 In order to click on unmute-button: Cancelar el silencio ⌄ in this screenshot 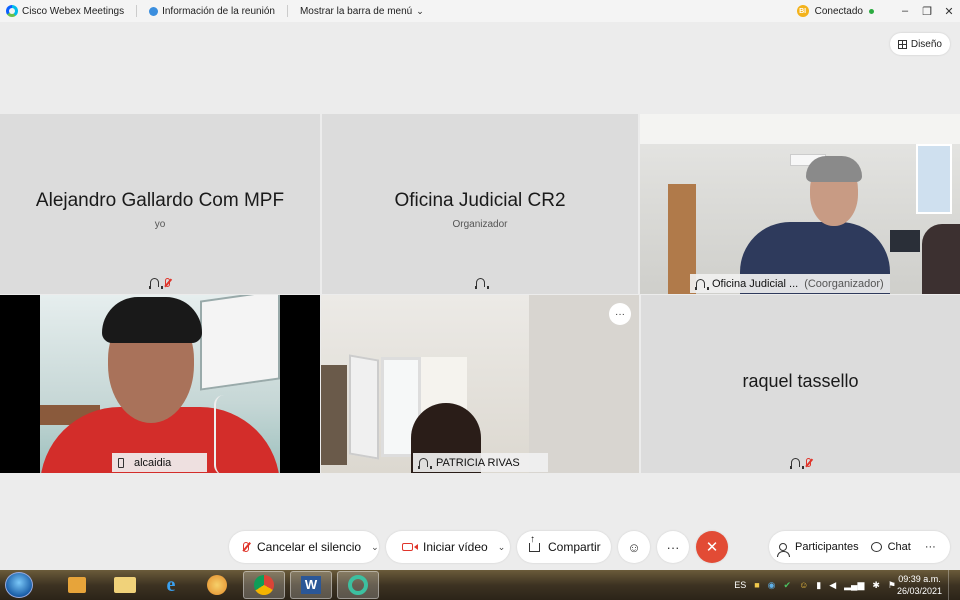, I will do `click(304, 547)`.